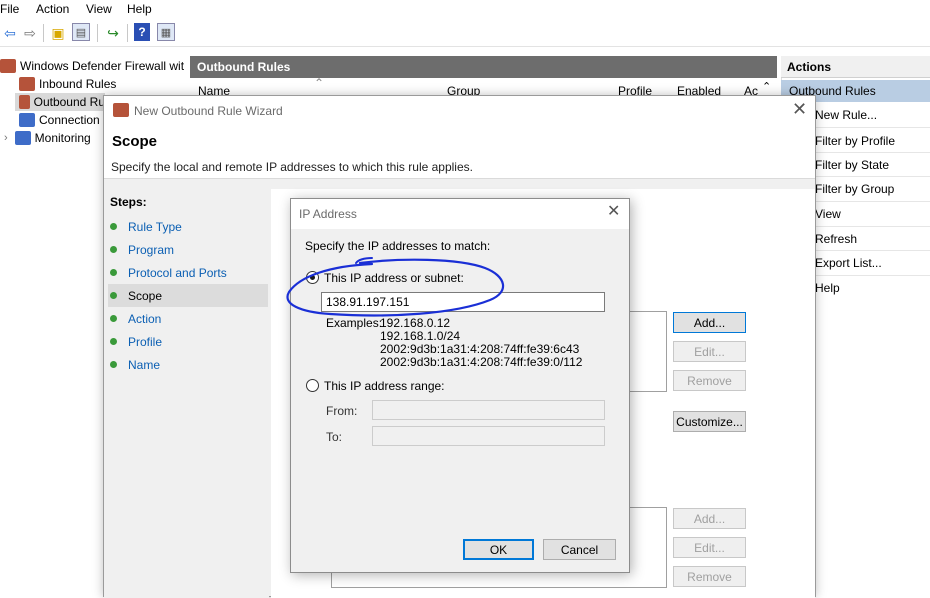 The image size is (930, 598). What do you see at coordinates (354, 323) in the screenshot?
I see `examples-label: Examples:` at bounding box center [354, 323].